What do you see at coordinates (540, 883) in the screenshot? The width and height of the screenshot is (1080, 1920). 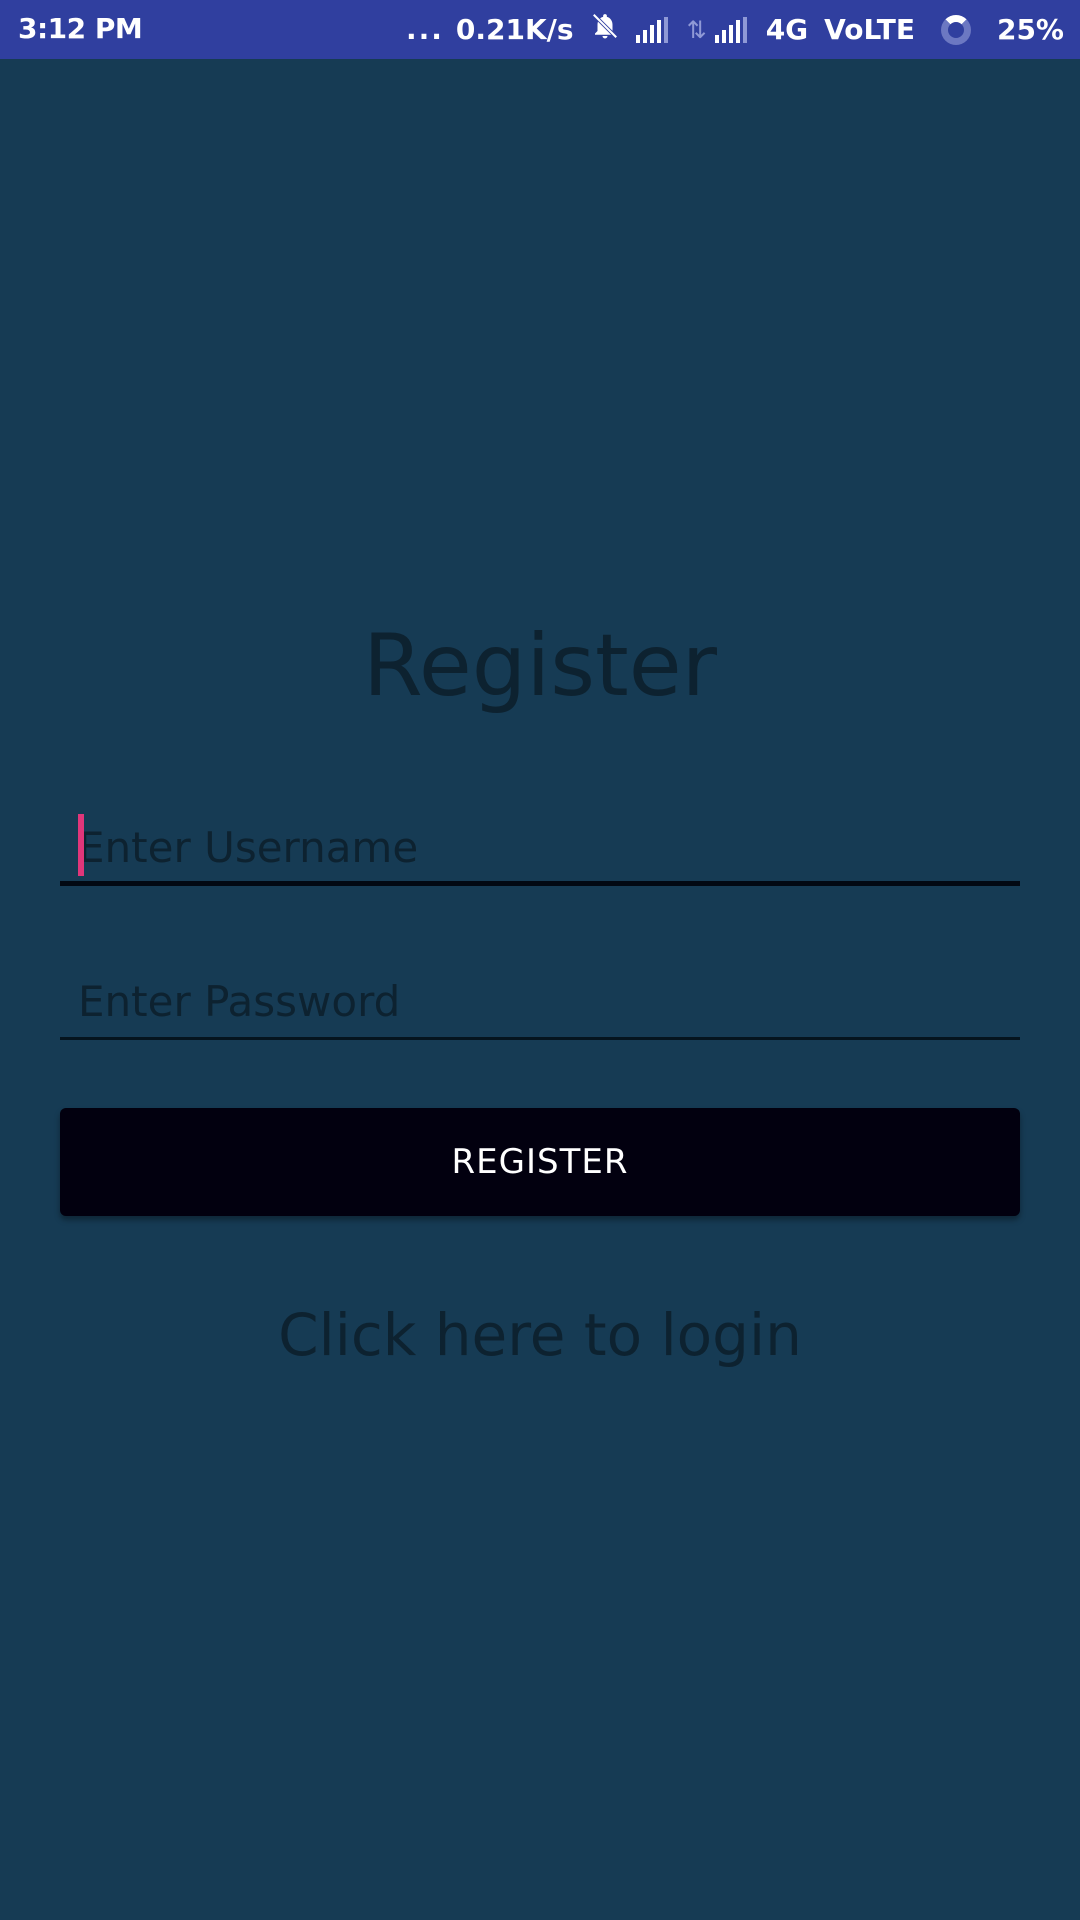 I see `username-underline` at bounding box center [540, 883].